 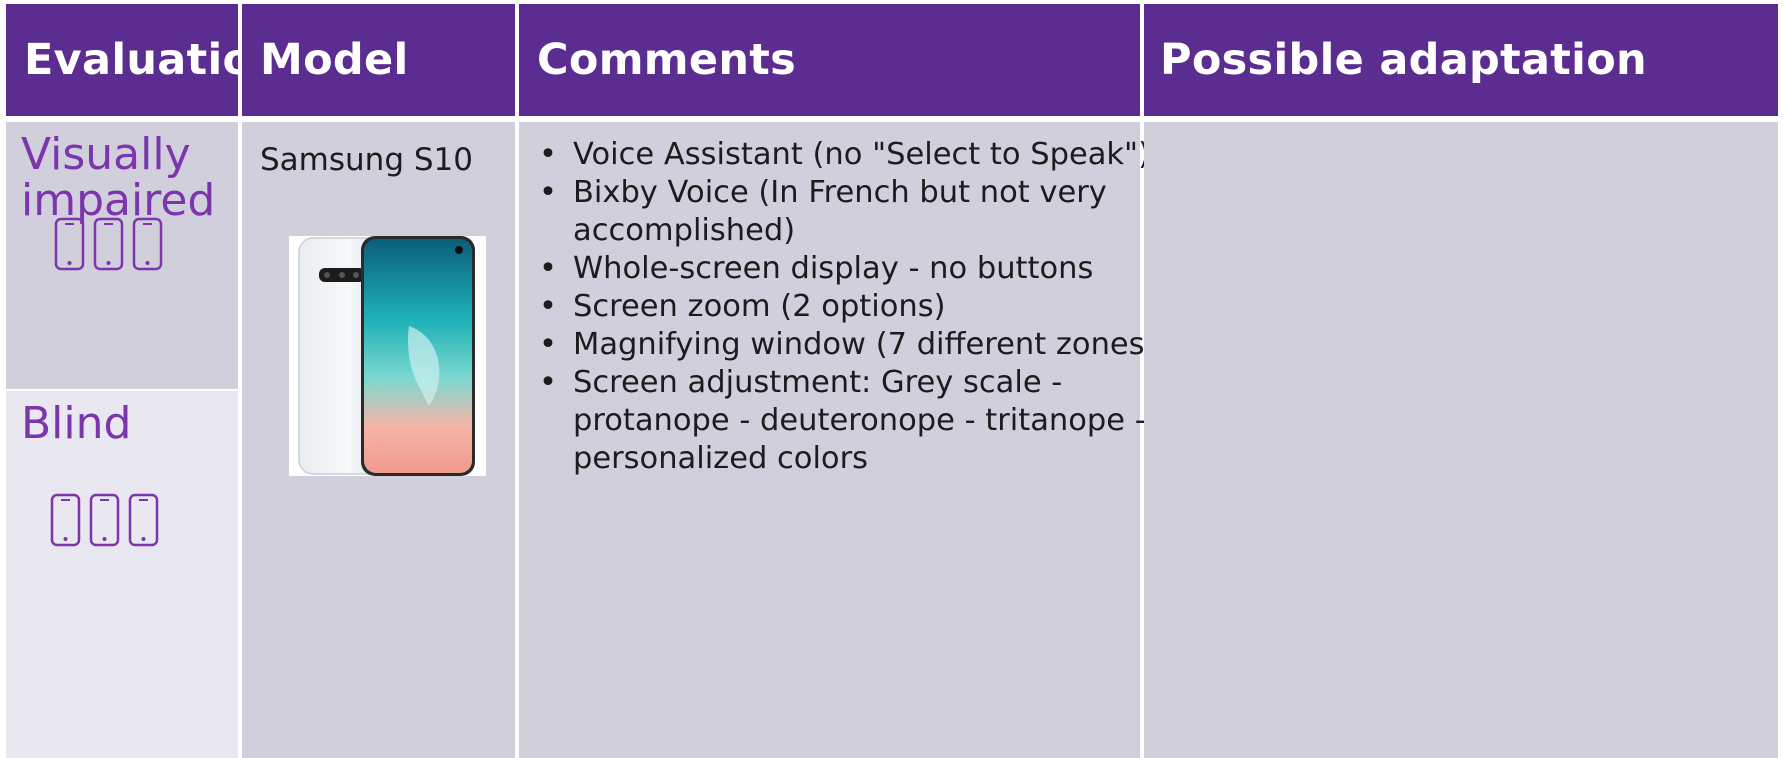 I want to click on list-item: • Magnifying window (7 different zones), so click(x=867, y=345).